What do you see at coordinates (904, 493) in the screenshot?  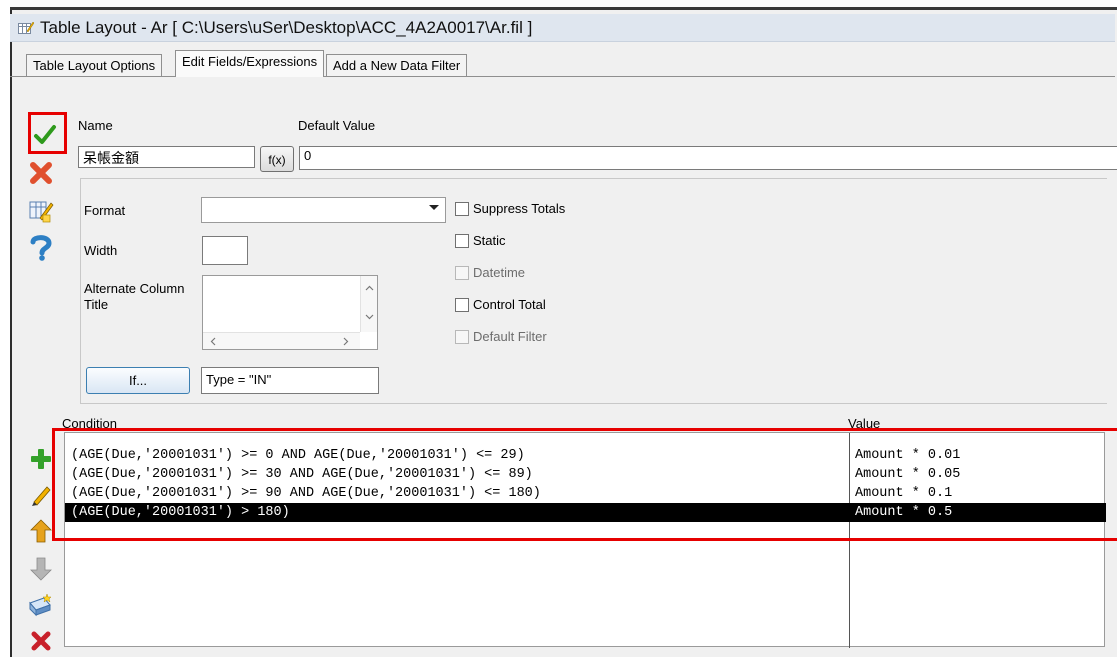 I see `value-cell: Amount * 0.1` at bounding box center [904, 493].